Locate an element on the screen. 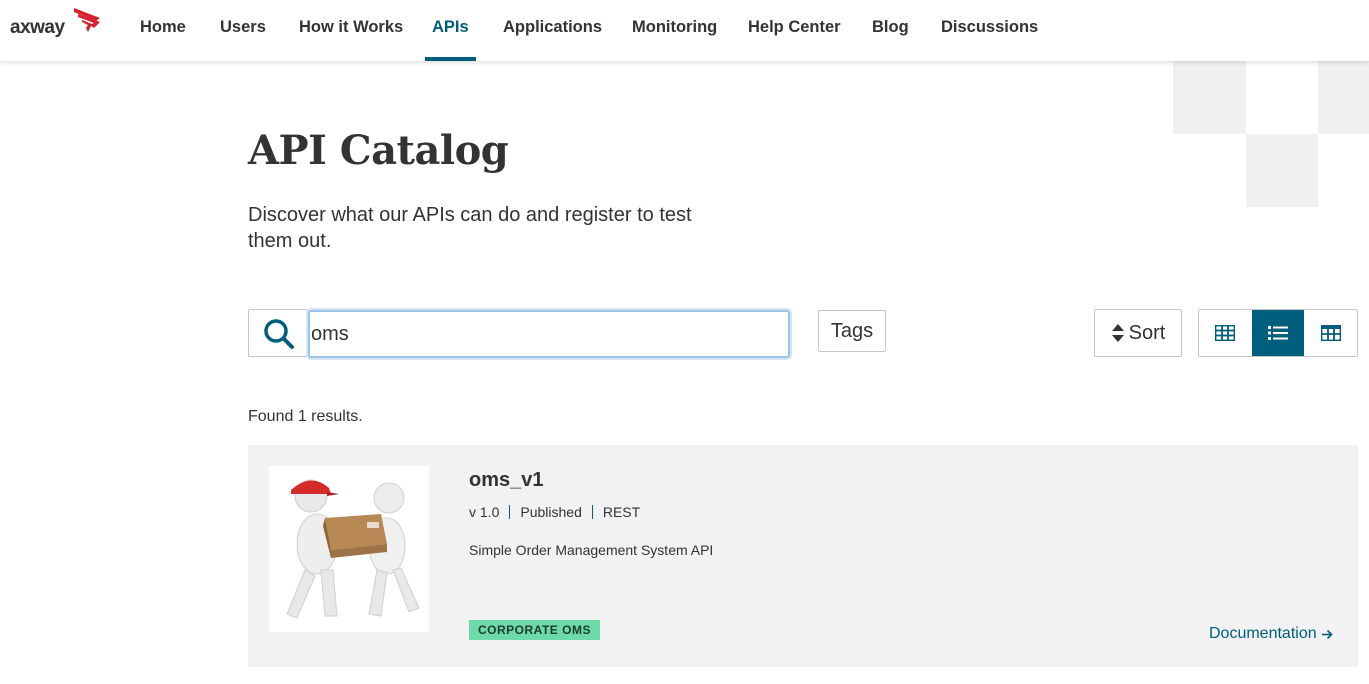 Image resolution: width=1369 pixels, height=684 pixels. logo-text: axway is located at coordinates (37, 27).